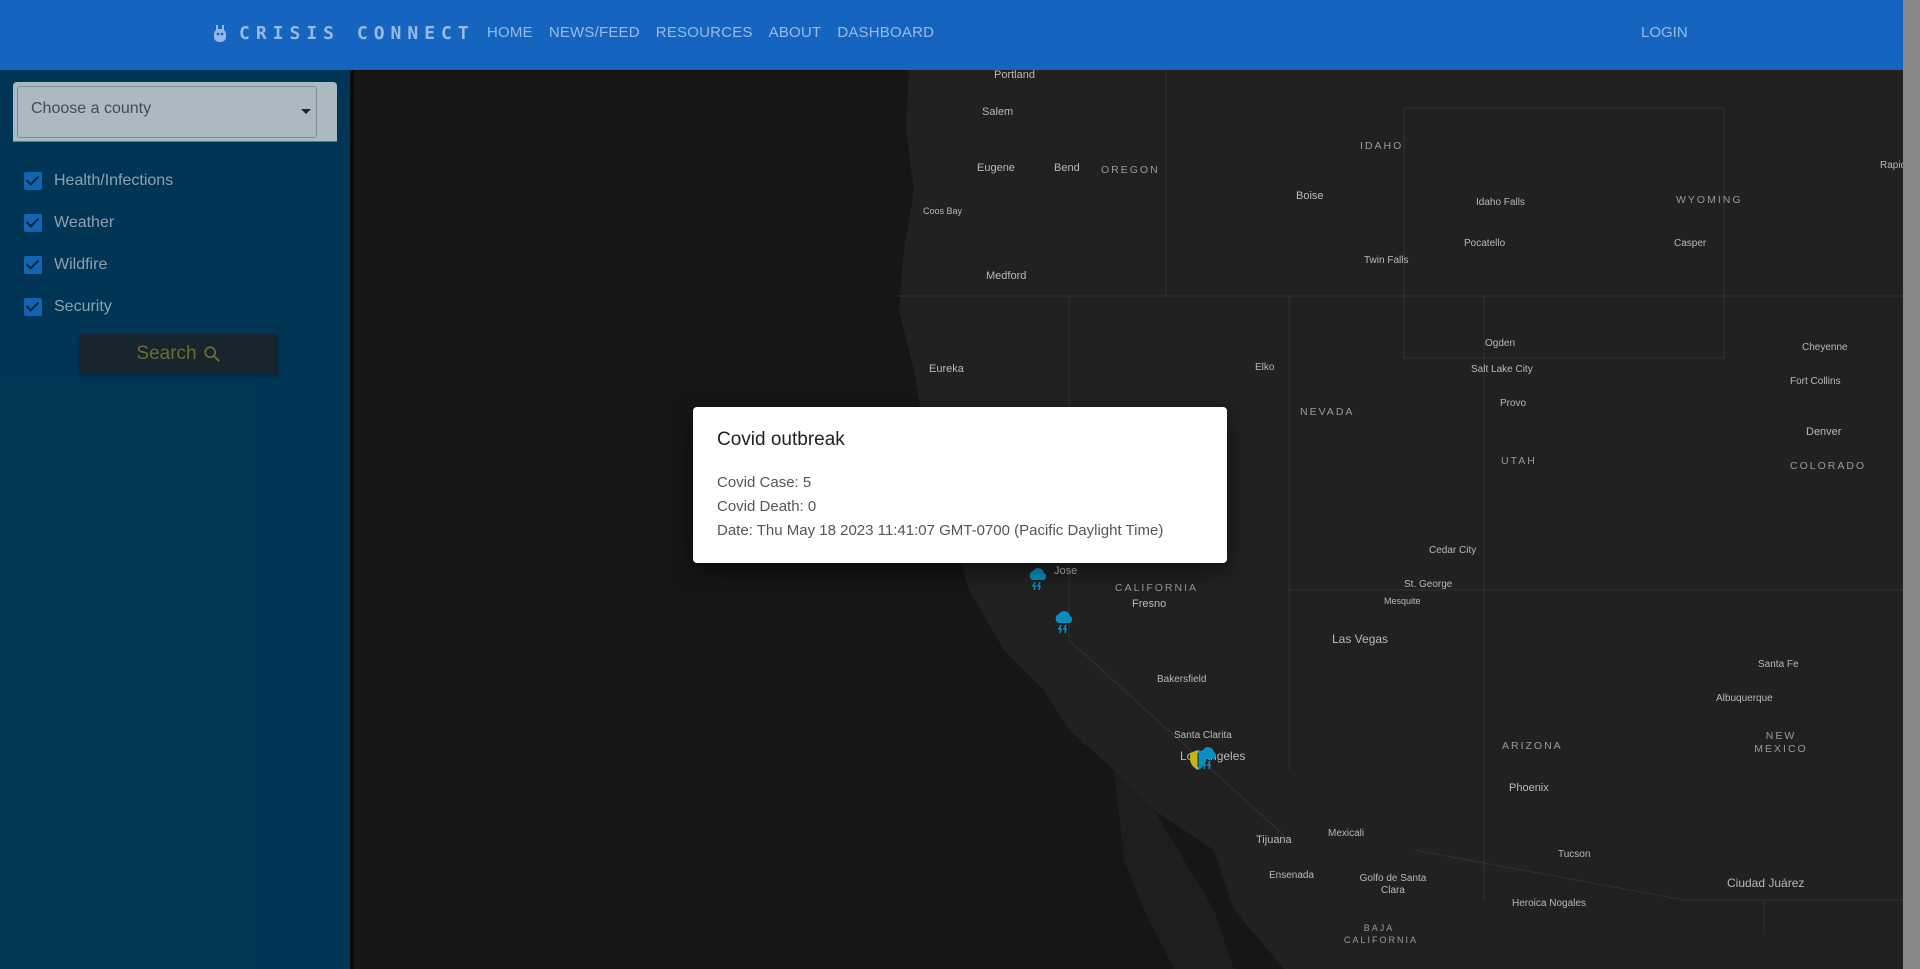 The width and height of the screenshot is (1920, 969). I want to click on brand-name: CRISIS CONNECT, so click(357, 33).